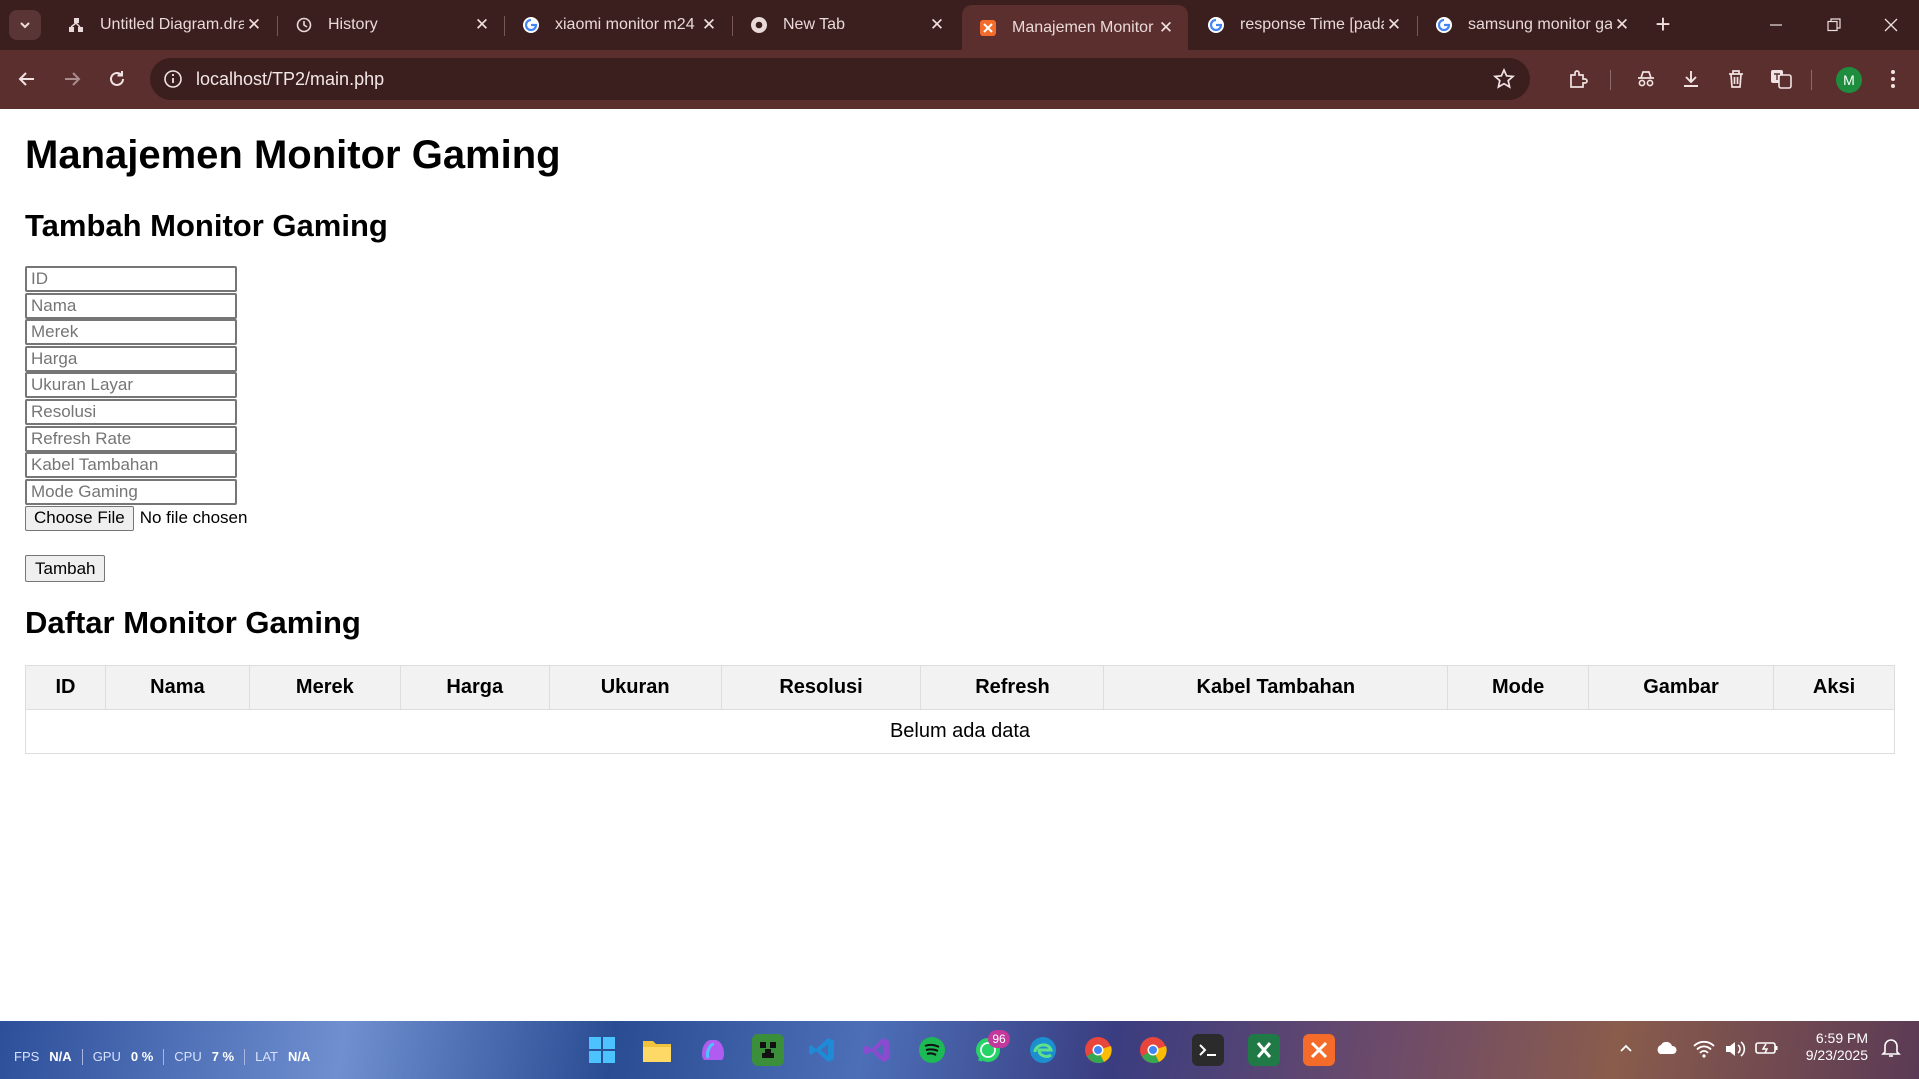  What do you see at coordinates (131, 332) in the screenshot?
I see `merek-input` at bounding box center [131, 332].